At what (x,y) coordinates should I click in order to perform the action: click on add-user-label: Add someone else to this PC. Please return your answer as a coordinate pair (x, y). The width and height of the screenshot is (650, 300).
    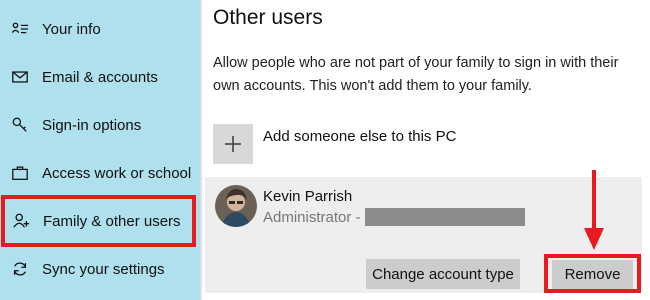
    Looking at the image, I should click on (360, 136).